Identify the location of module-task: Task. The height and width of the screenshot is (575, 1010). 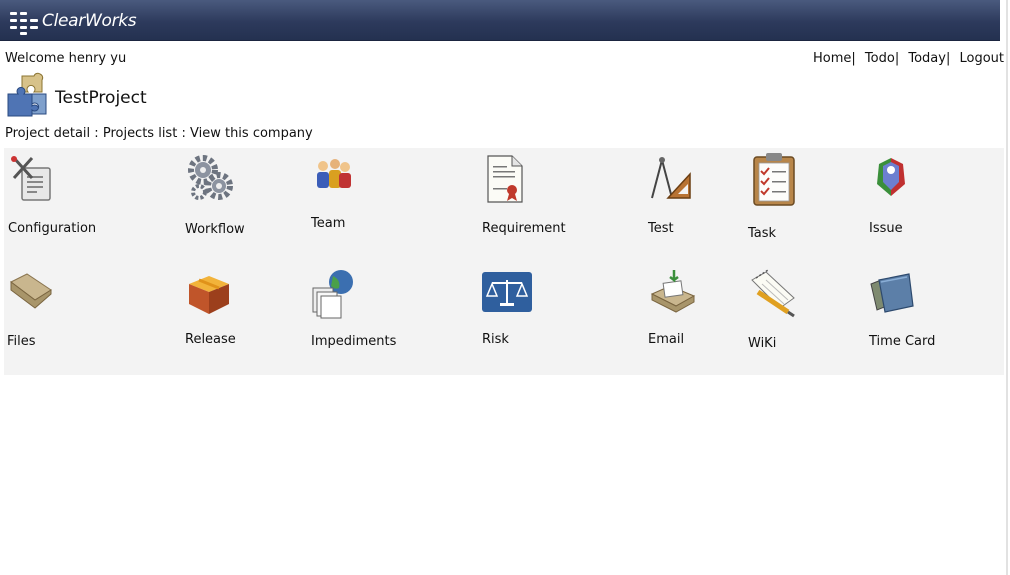
(778, 196).